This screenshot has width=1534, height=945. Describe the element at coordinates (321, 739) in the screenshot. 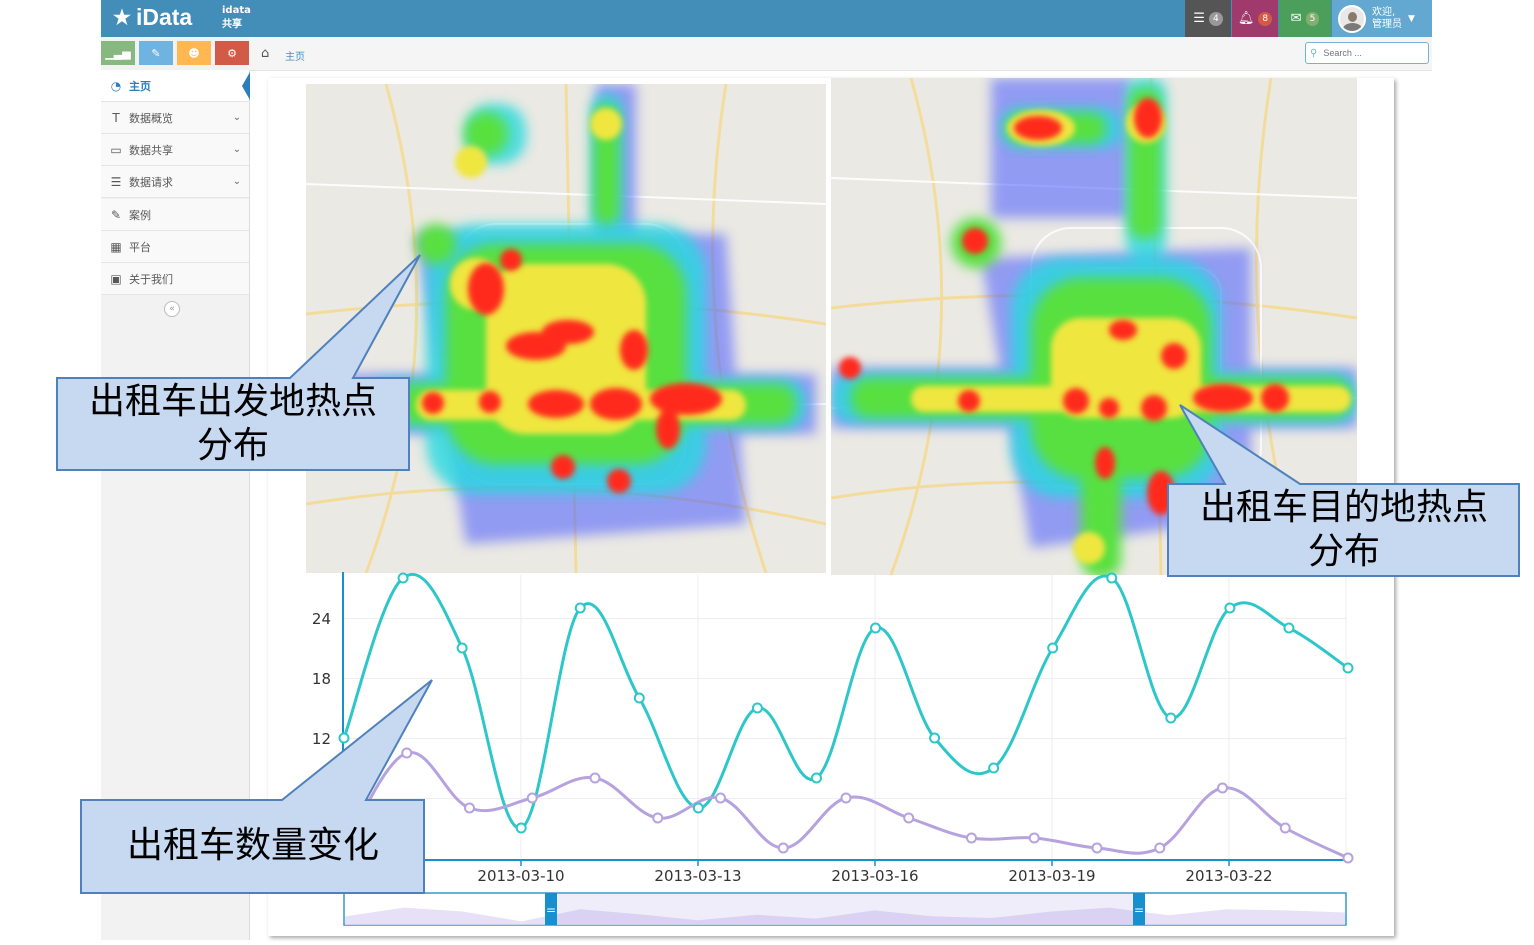

I see `y-tick-label: 12` at that location.